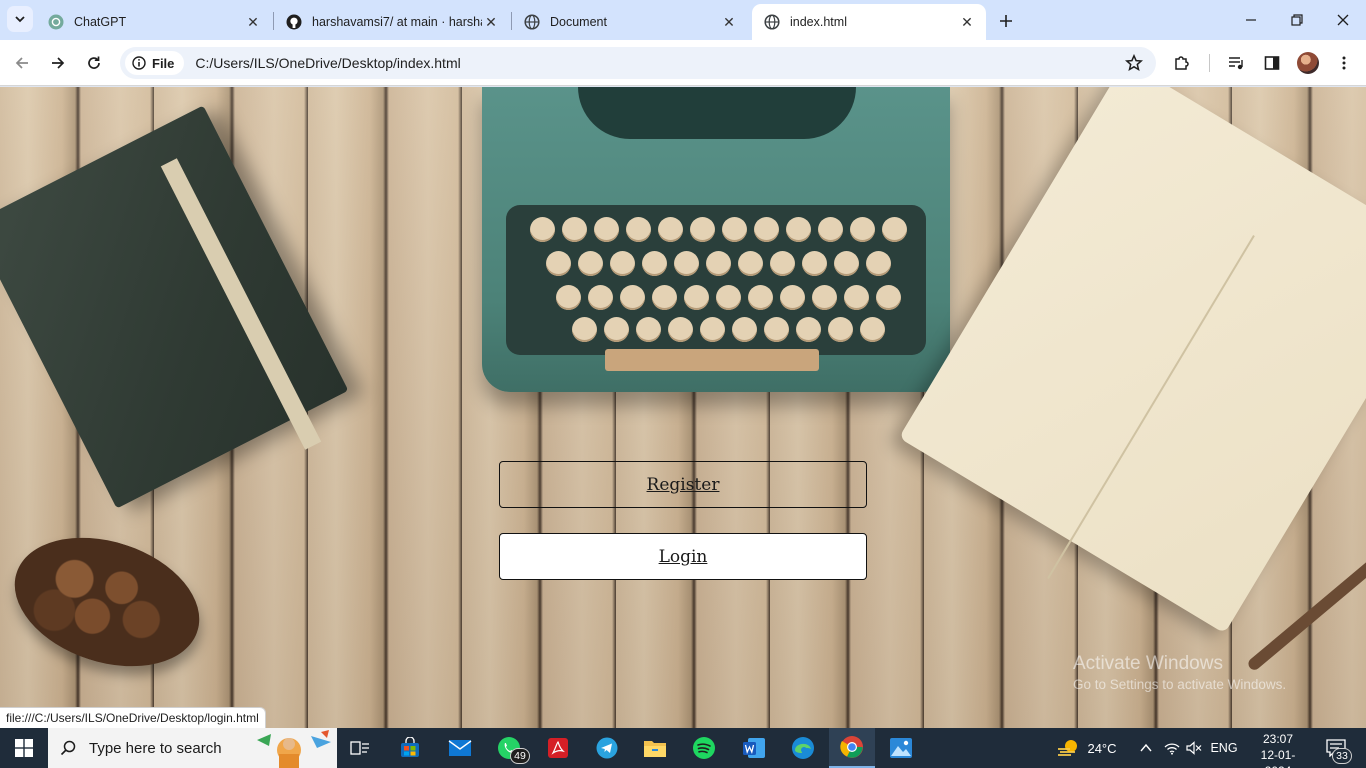  I want to click on tray-overflow-button, so click(1146, 748).